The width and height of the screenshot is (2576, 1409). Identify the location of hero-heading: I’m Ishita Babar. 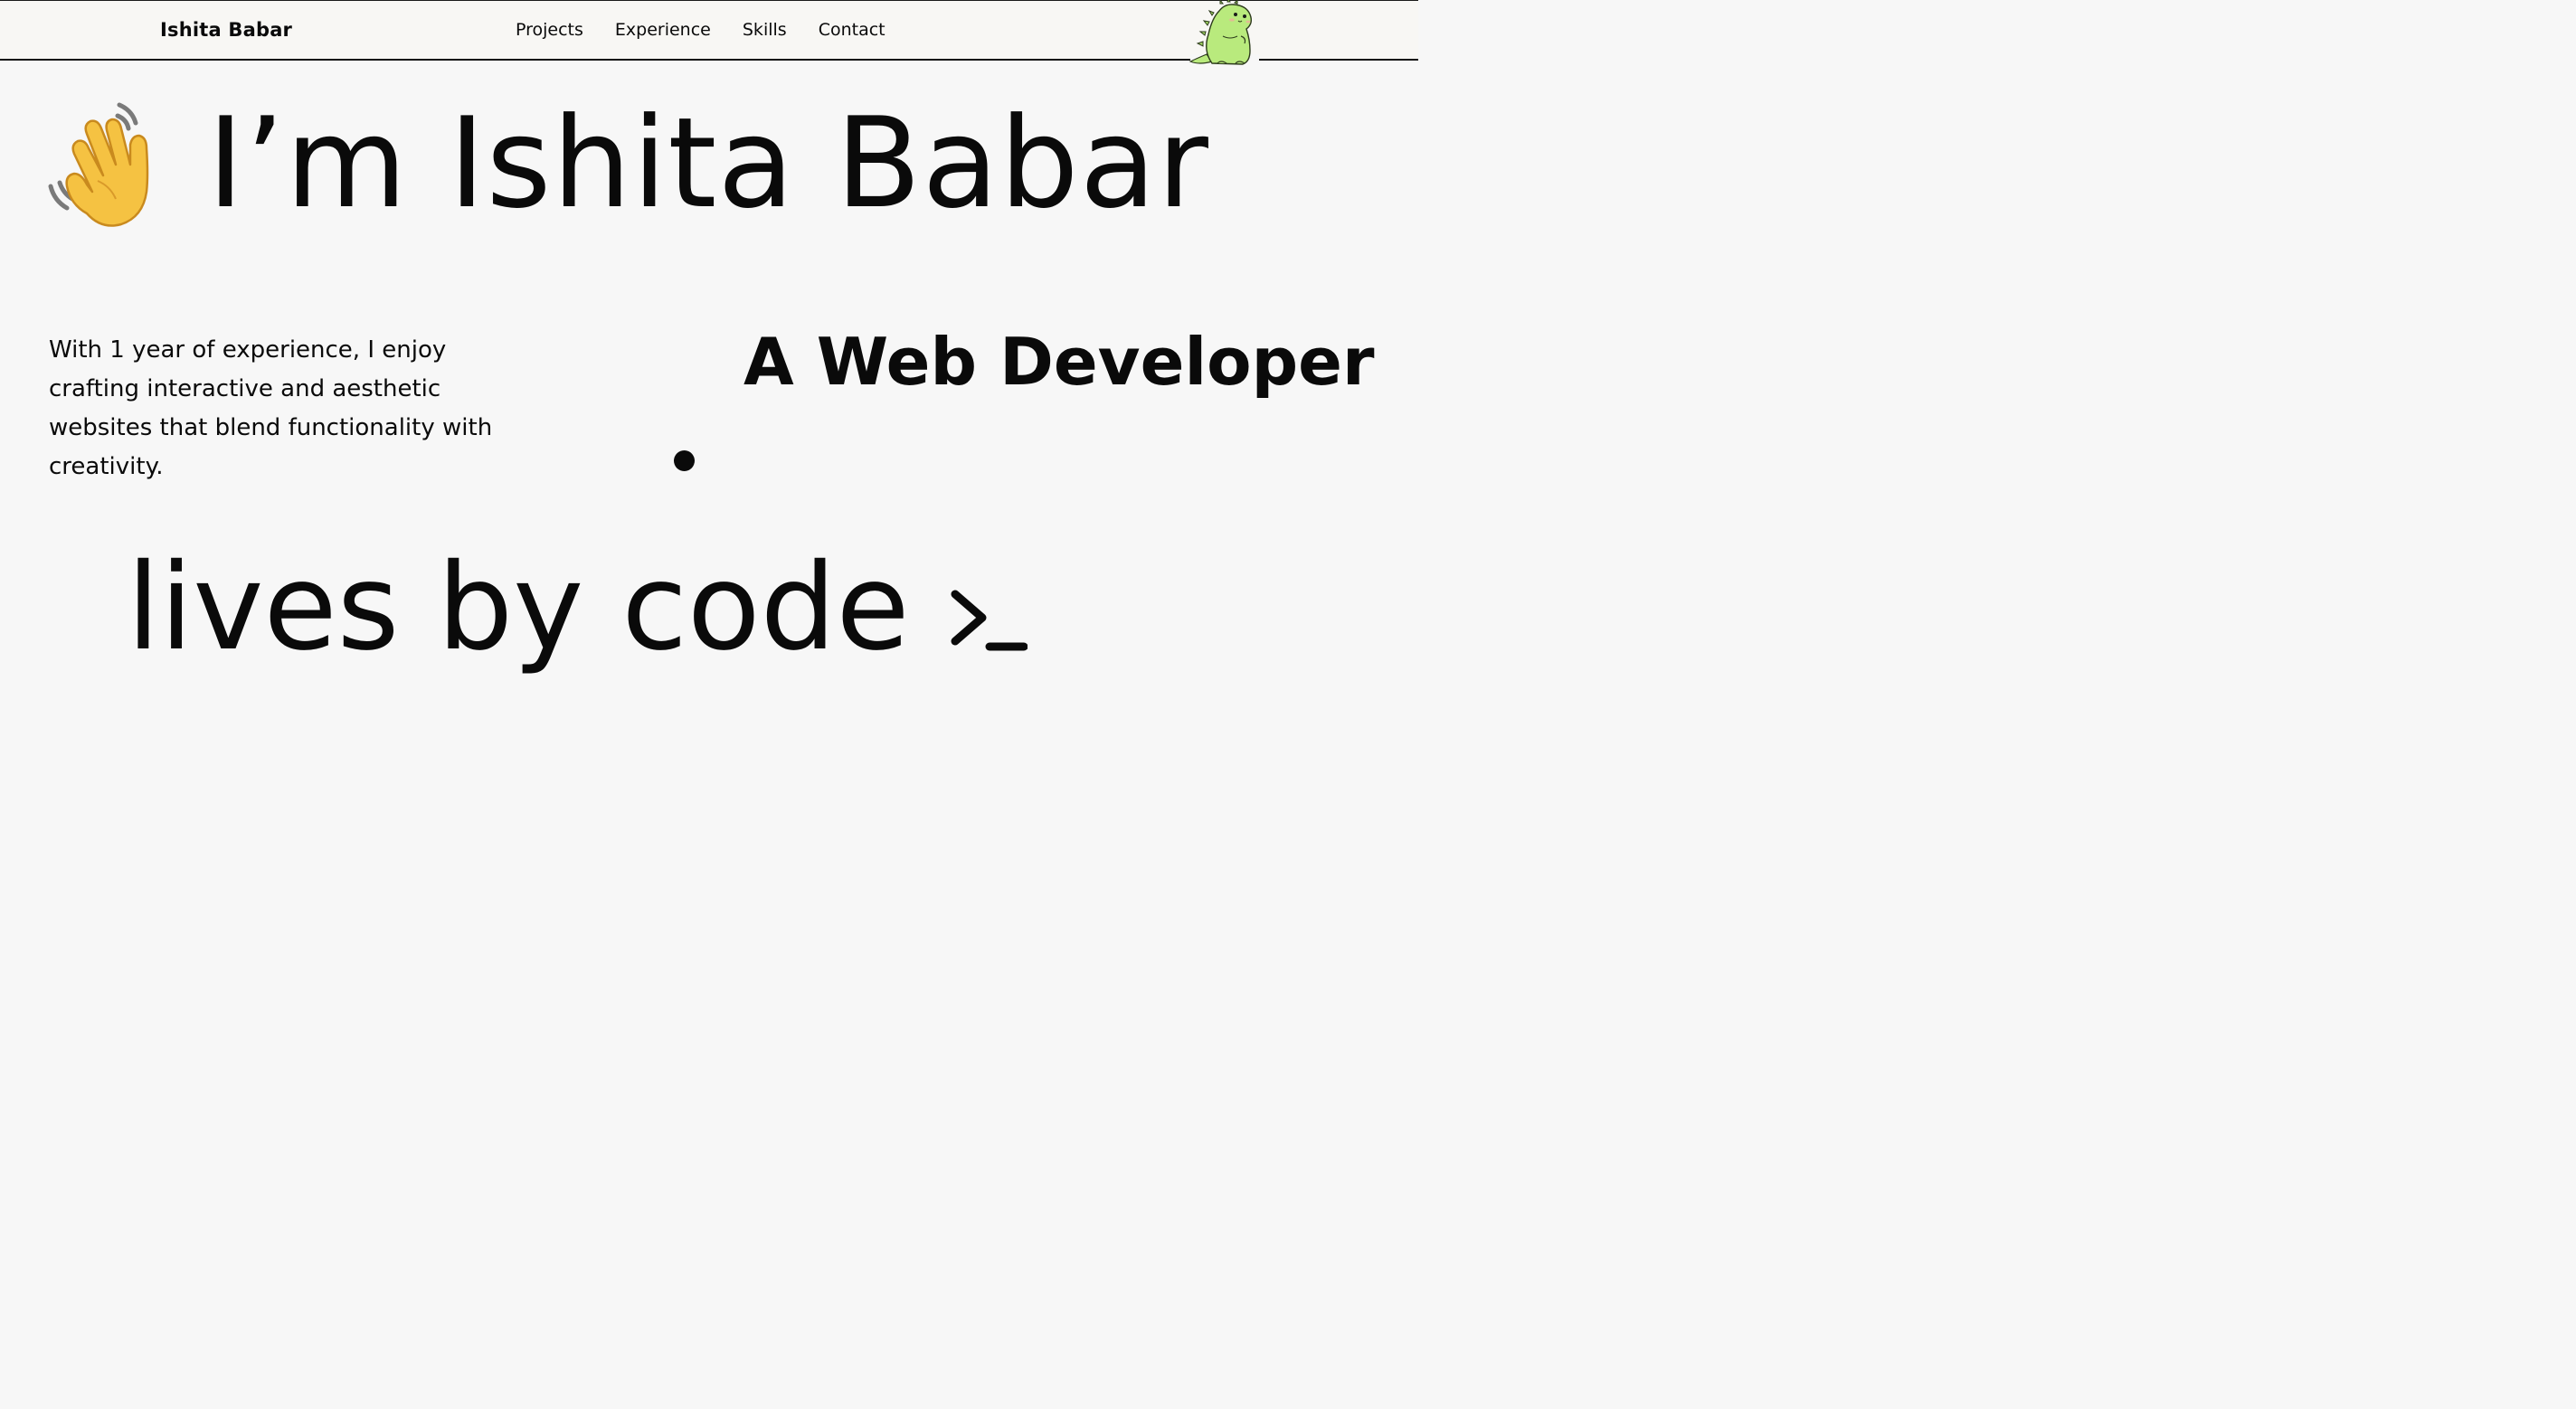
(628, 163).